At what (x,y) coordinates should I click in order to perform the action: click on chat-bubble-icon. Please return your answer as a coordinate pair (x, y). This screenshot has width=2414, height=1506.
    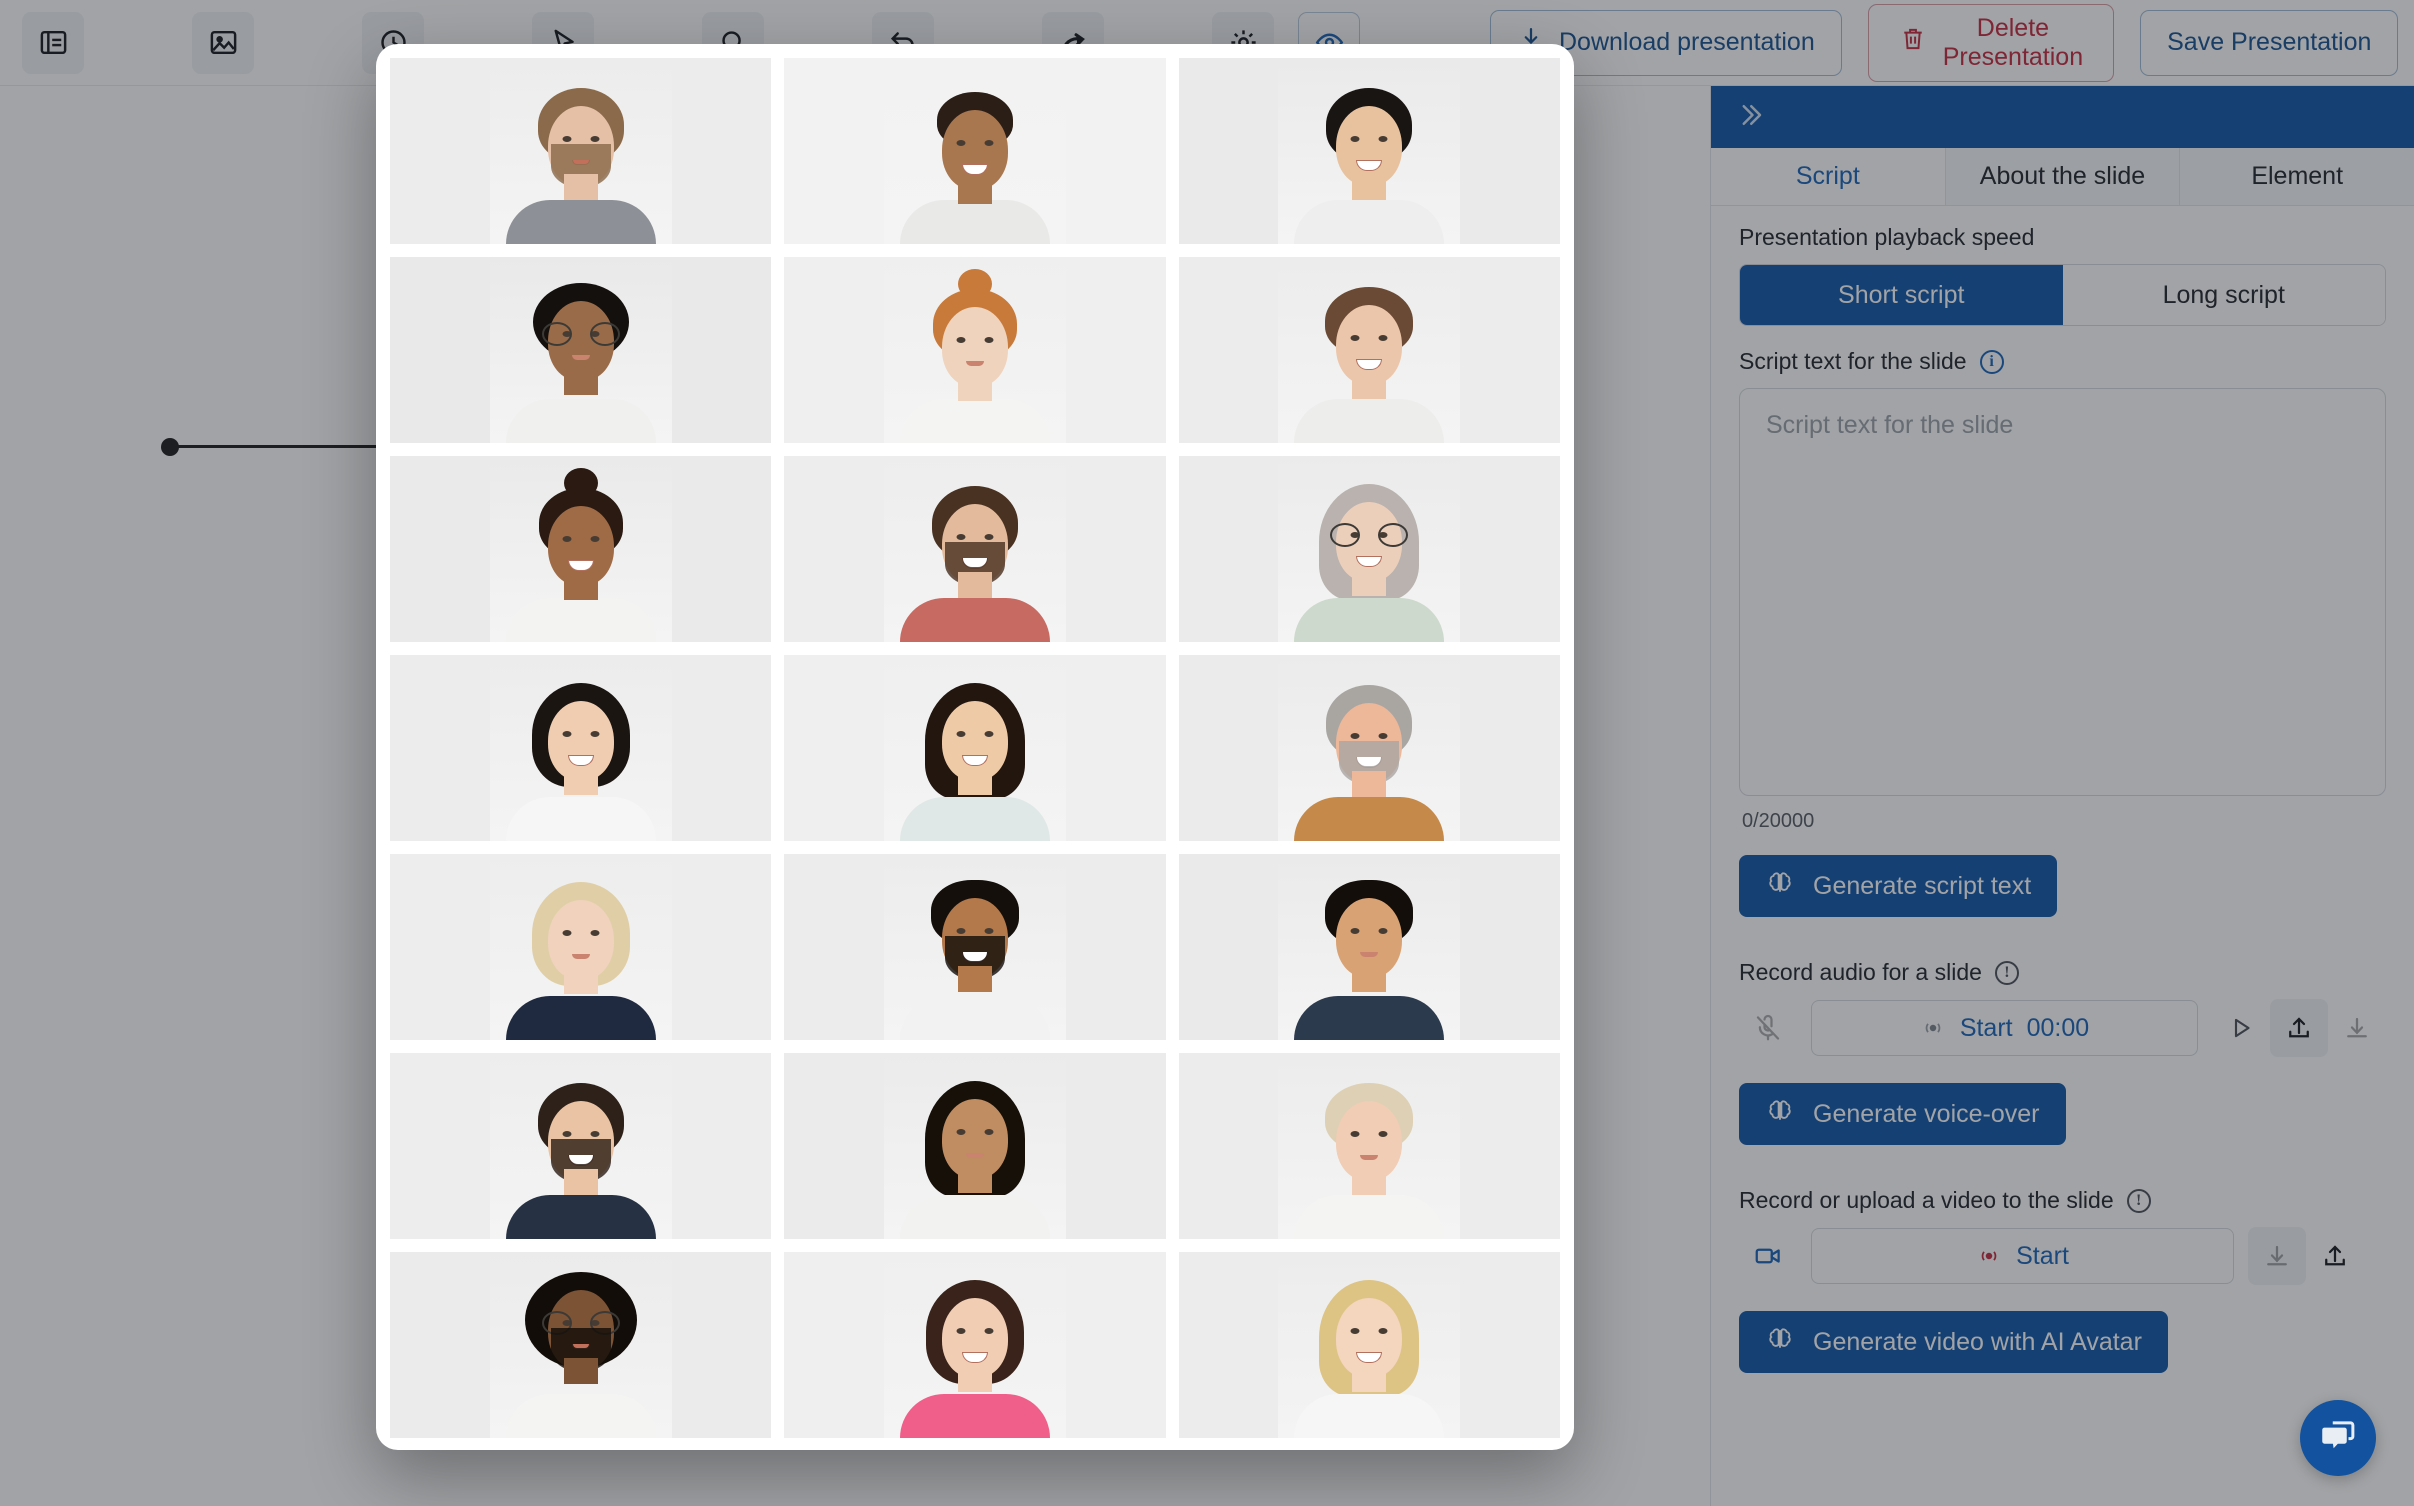
    Looking at the image, I should click on (2338, 1438).